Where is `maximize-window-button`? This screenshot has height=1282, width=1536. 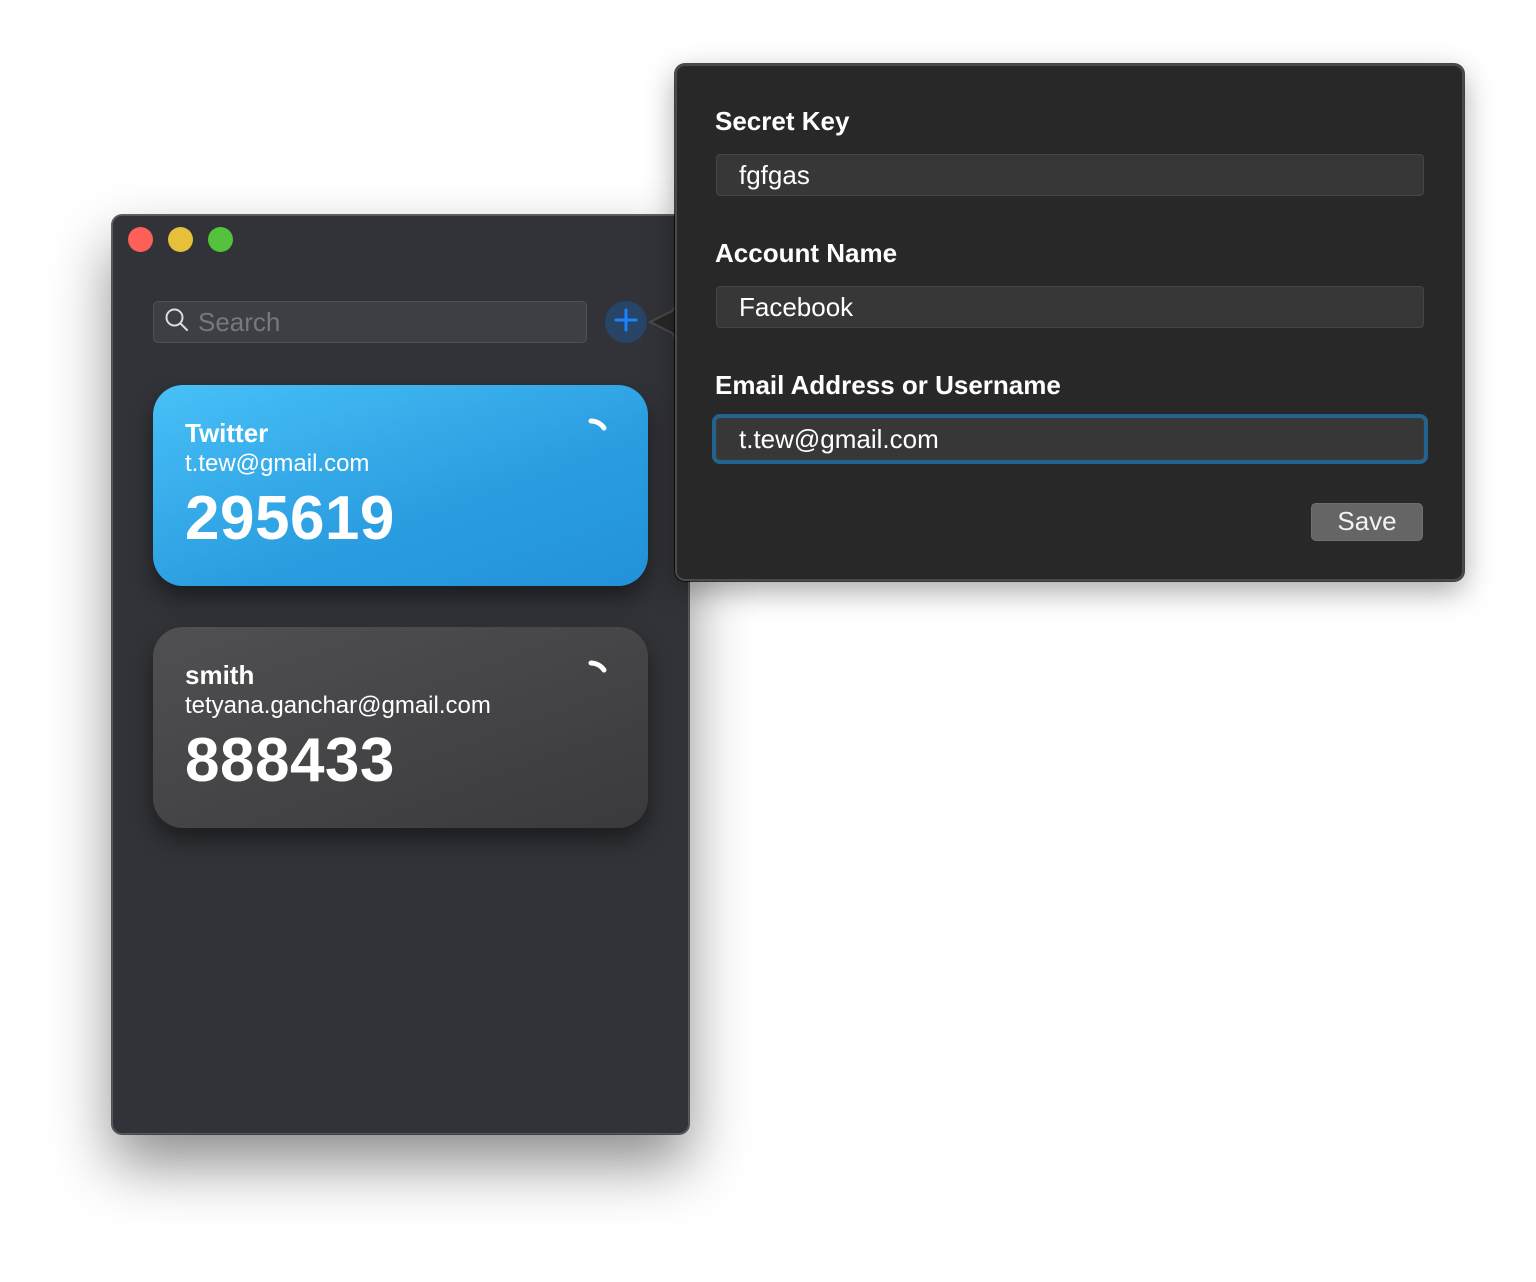
maximize-window-button is located at coordinates (220, 239).